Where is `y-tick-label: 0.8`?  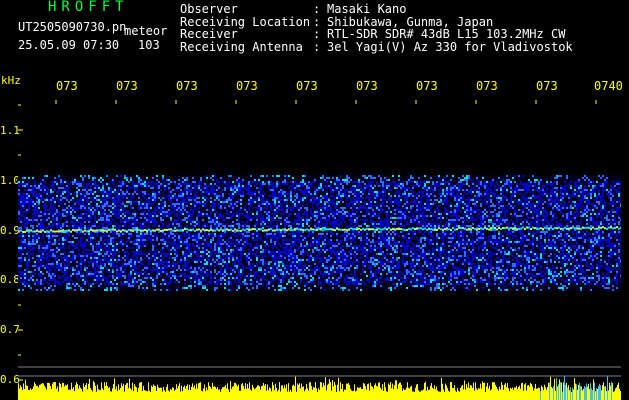
y-tick-label: 0.8 is located at coordinates (10, 279).